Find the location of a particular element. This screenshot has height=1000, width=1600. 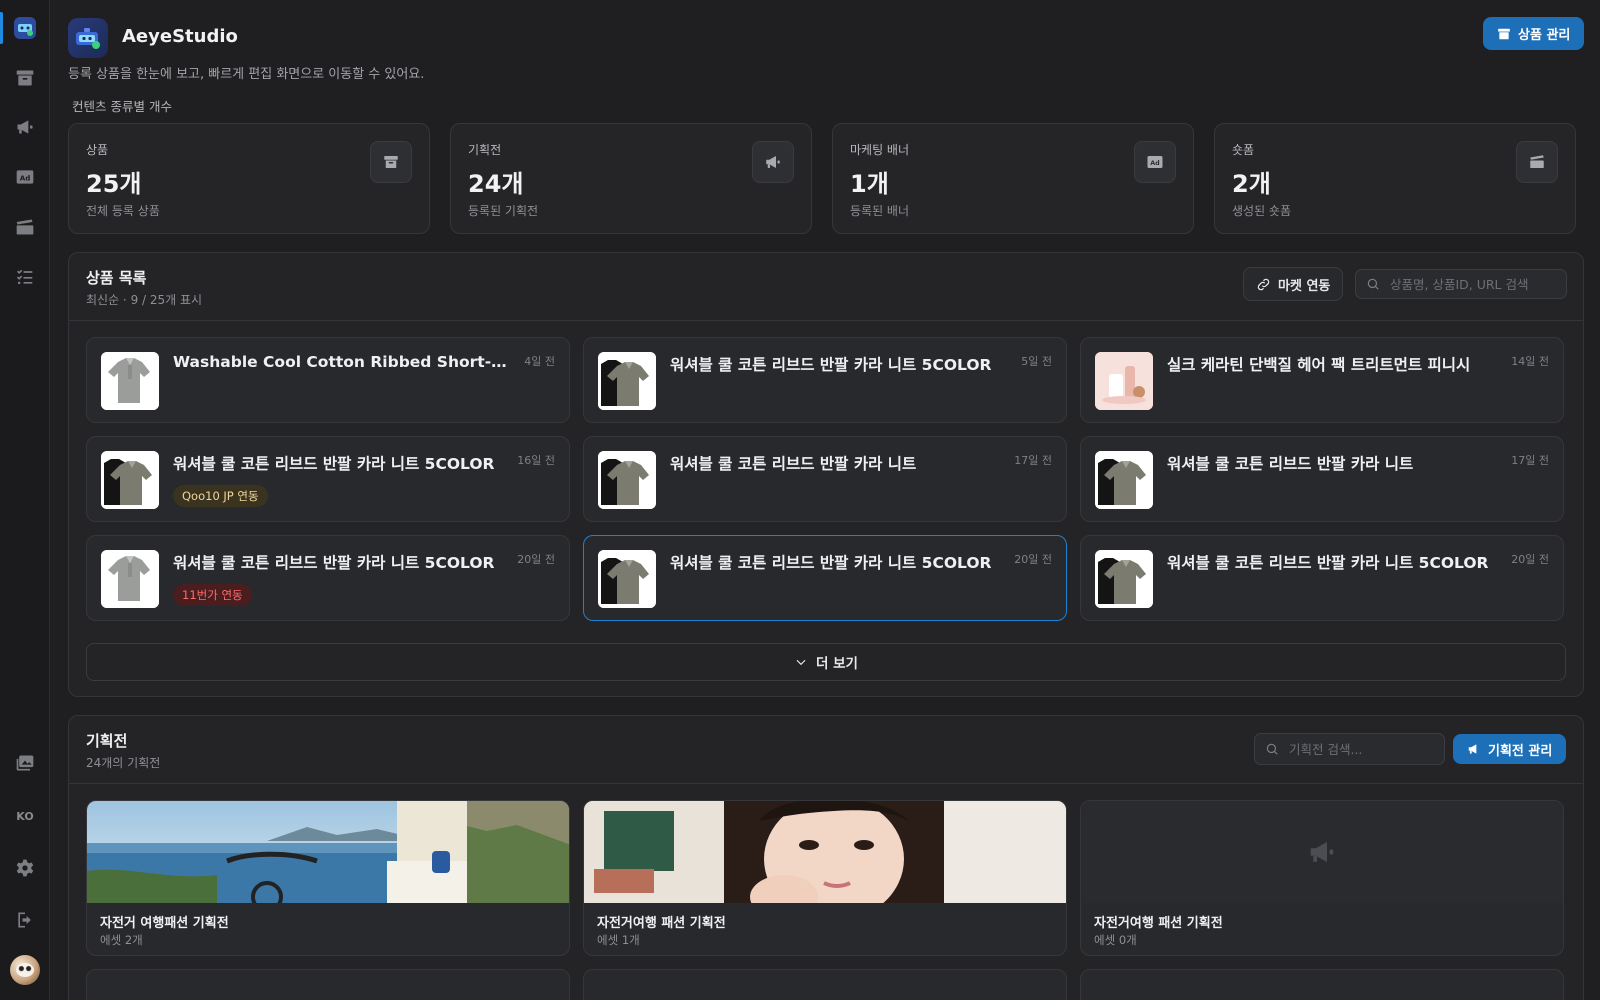

sidebar: Ad KO is located at coordinates (25, 500).